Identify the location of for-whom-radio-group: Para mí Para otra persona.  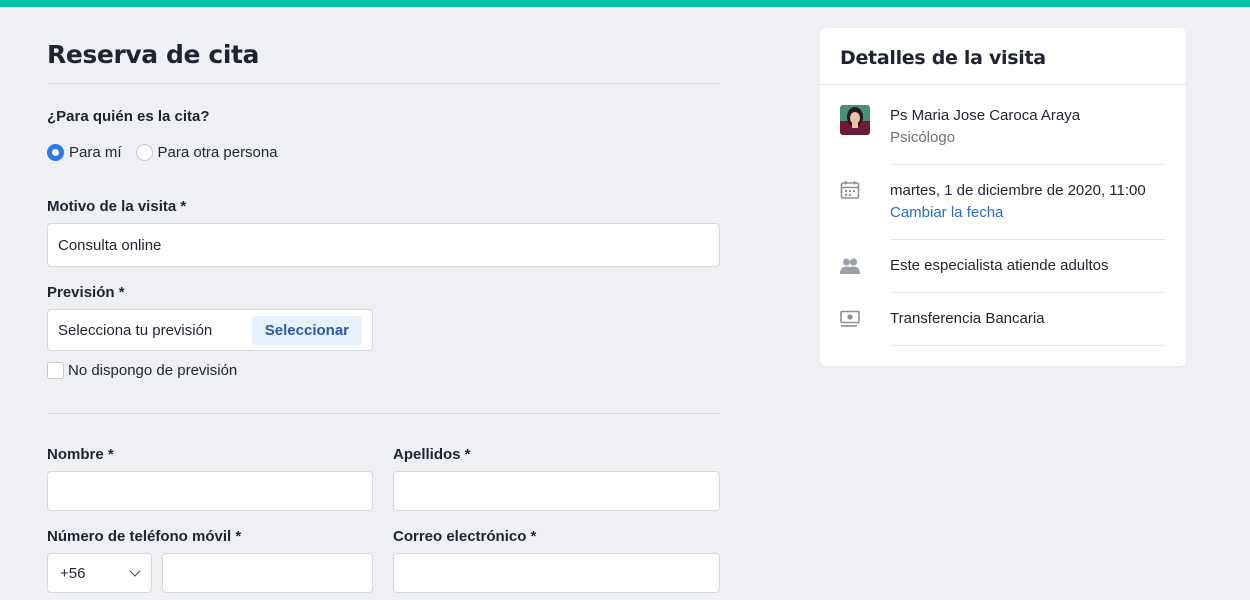
(169, 152).